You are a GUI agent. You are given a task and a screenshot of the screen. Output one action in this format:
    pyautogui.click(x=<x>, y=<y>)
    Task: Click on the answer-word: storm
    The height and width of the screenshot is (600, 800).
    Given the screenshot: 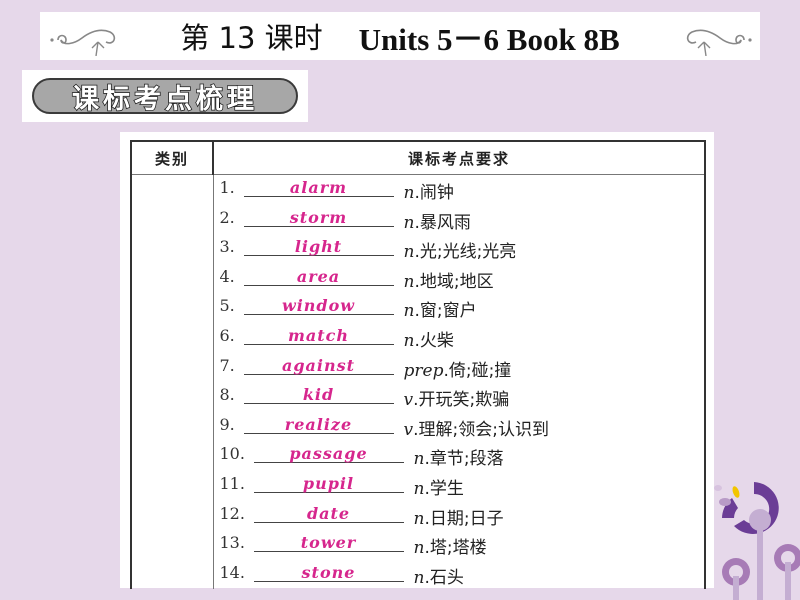 What is the action you would take?
    pyautogui.click(x=318, y=217)
    